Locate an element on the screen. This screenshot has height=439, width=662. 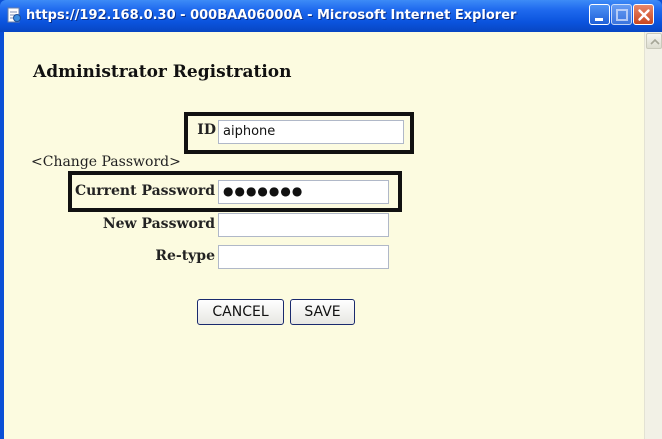
new-password-field is located at coordinates (303, 225).